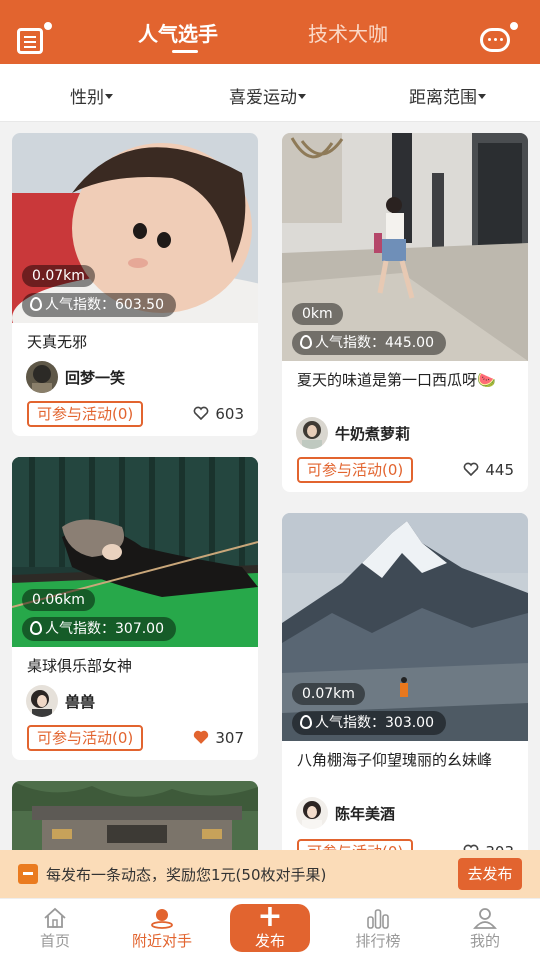 The height and width of the screenshot is (960, 540). I want to click on active-tab-indicator, so click(185, 51).